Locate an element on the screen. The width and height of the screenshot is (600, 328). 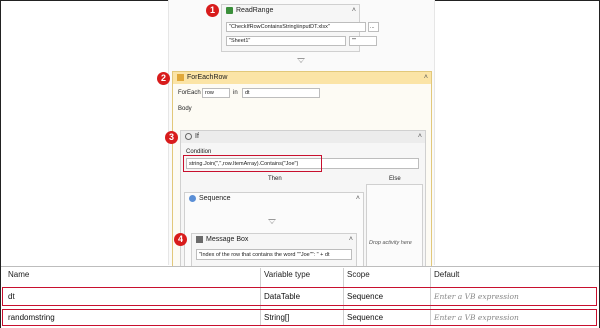
else-drop-text: Drop activity here is located at coordinates (390, 243).